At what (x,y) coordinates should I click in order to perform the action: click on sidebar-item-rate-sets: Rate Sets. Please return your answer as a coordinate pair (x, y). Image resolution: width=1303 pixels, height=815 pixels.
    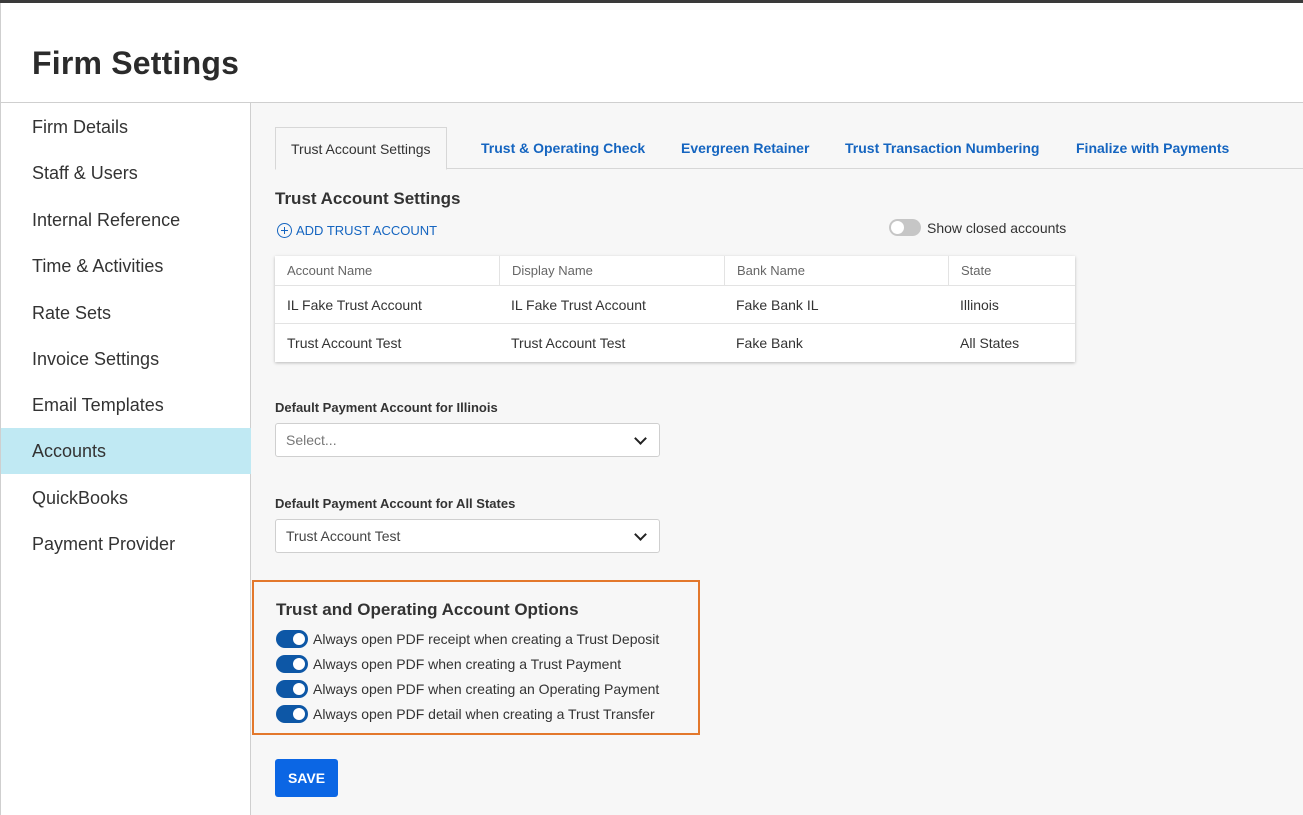
    Looking at the image, I should click on (126, 313).